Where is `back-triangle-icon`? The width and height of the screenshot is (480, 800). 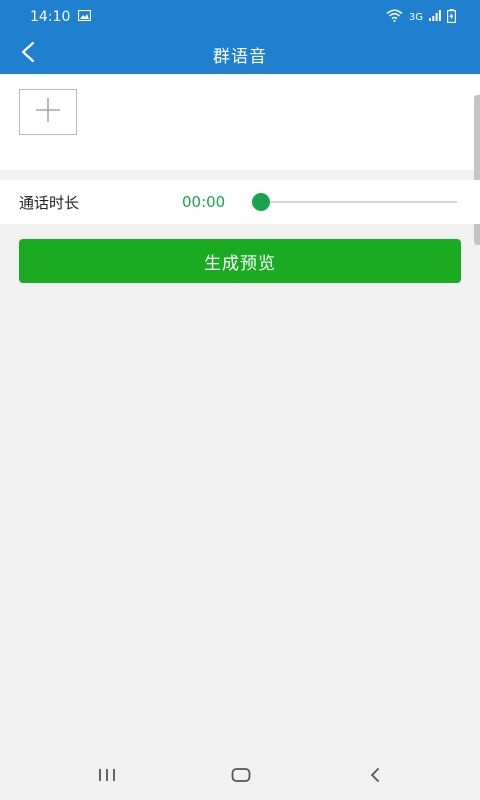
back-triangle-icon is located at coordinates (375, 777).